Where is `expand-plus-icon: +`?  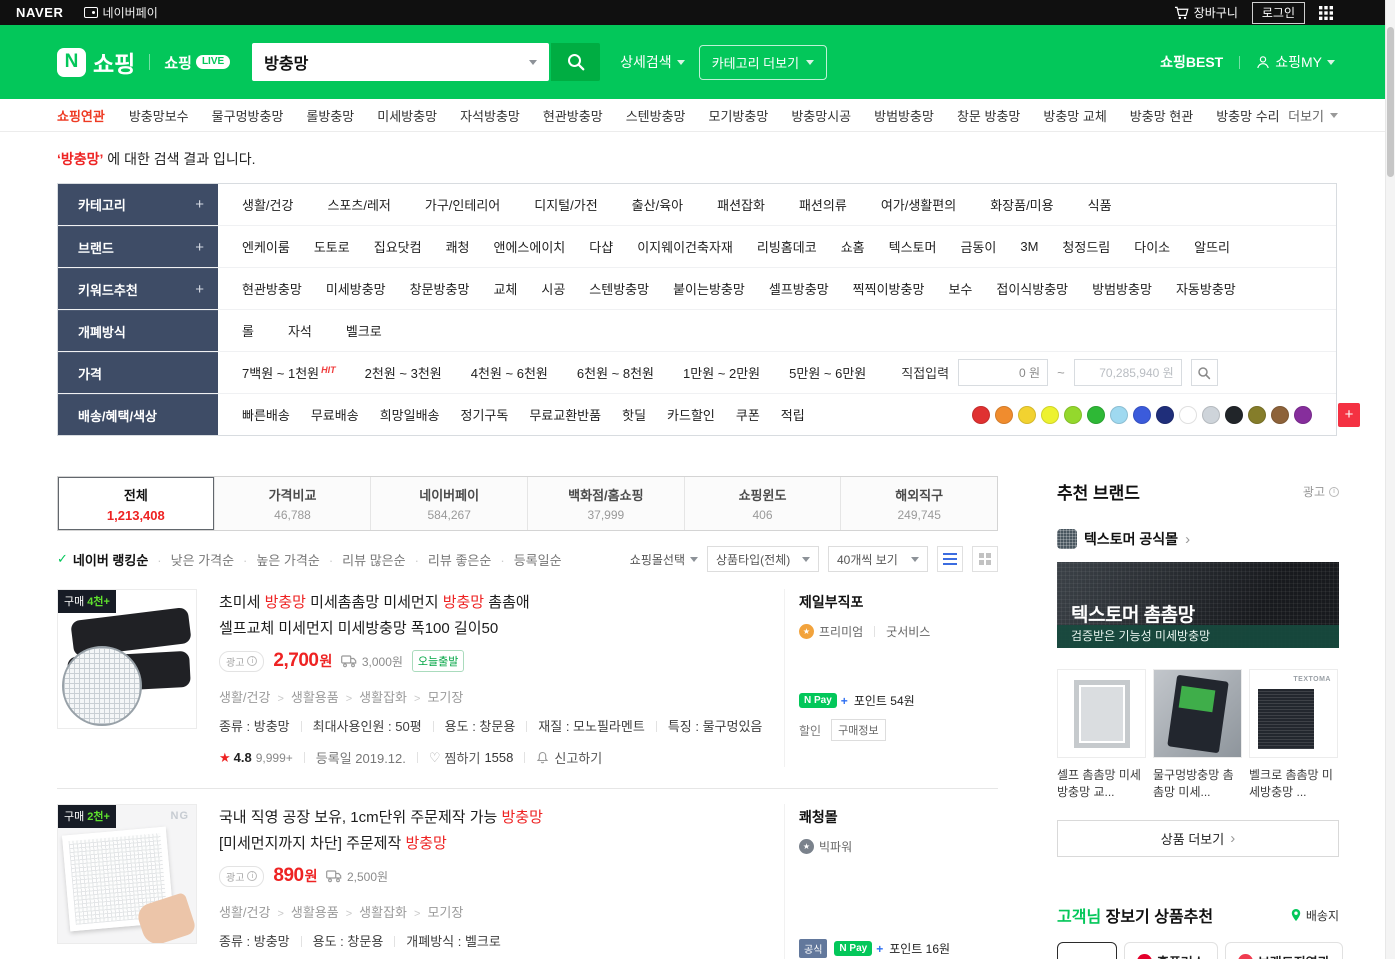 expand-plus-icon: + is located at coordinates (199, 204).